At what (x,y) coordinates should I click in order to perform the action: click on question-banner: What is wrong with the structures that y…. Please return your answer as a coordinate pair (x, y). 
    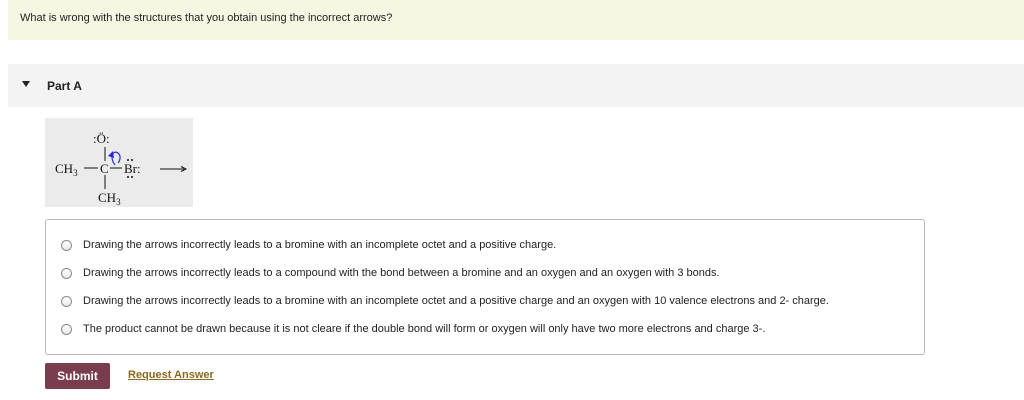
    Looking at the image, I should click on (516, 20).